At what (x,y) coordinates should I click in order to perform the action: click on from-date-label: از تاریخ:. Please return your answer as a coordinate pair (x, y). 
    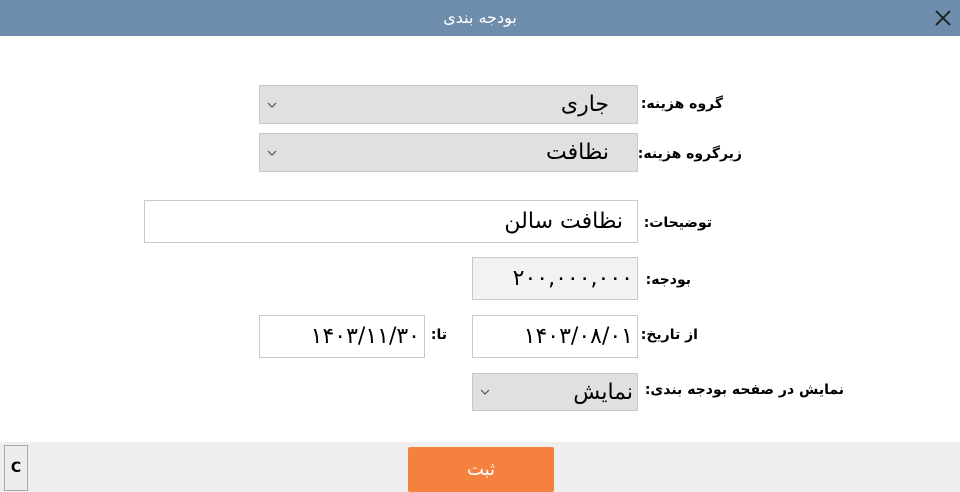
    Looking at the image, I should click on (669, 335).